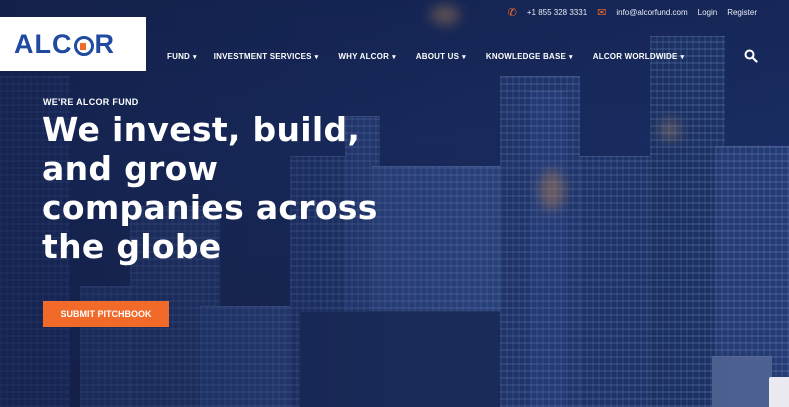  Describe the element at coordinates (83, 45) in the screenshot. I see `logo-o-icon` at that location.